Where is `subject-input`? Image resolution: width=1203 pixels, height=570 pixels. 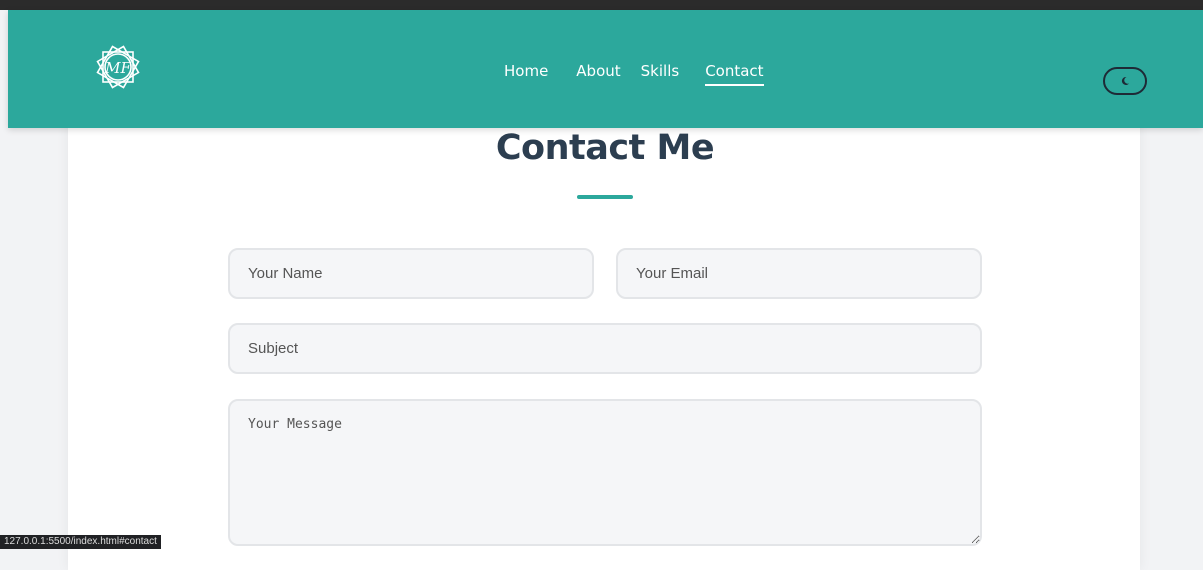
subject-input is located at coordinates (605, 348).